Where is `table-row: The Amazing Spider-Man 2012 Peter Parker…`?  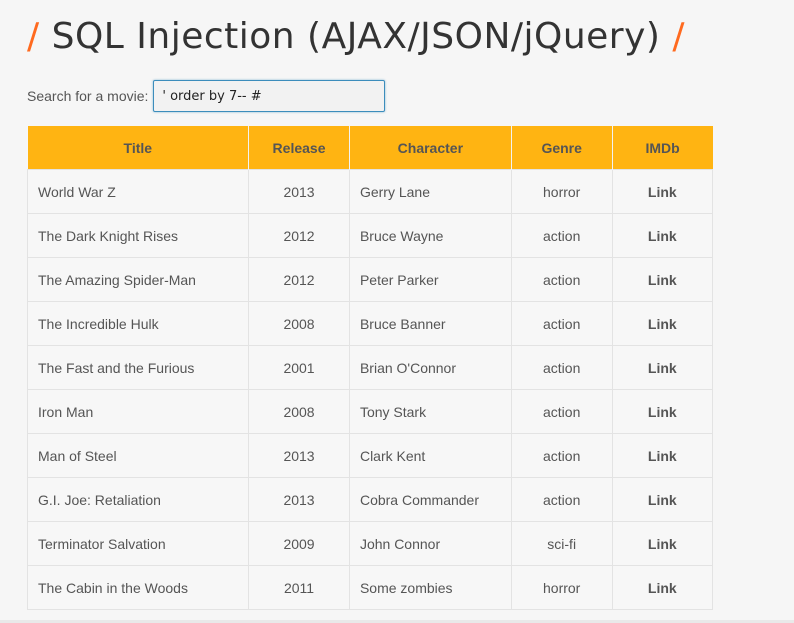 table-row: The Amazing Spider-Man 2012 Peter Parker… is located at coordinates (370, 279).